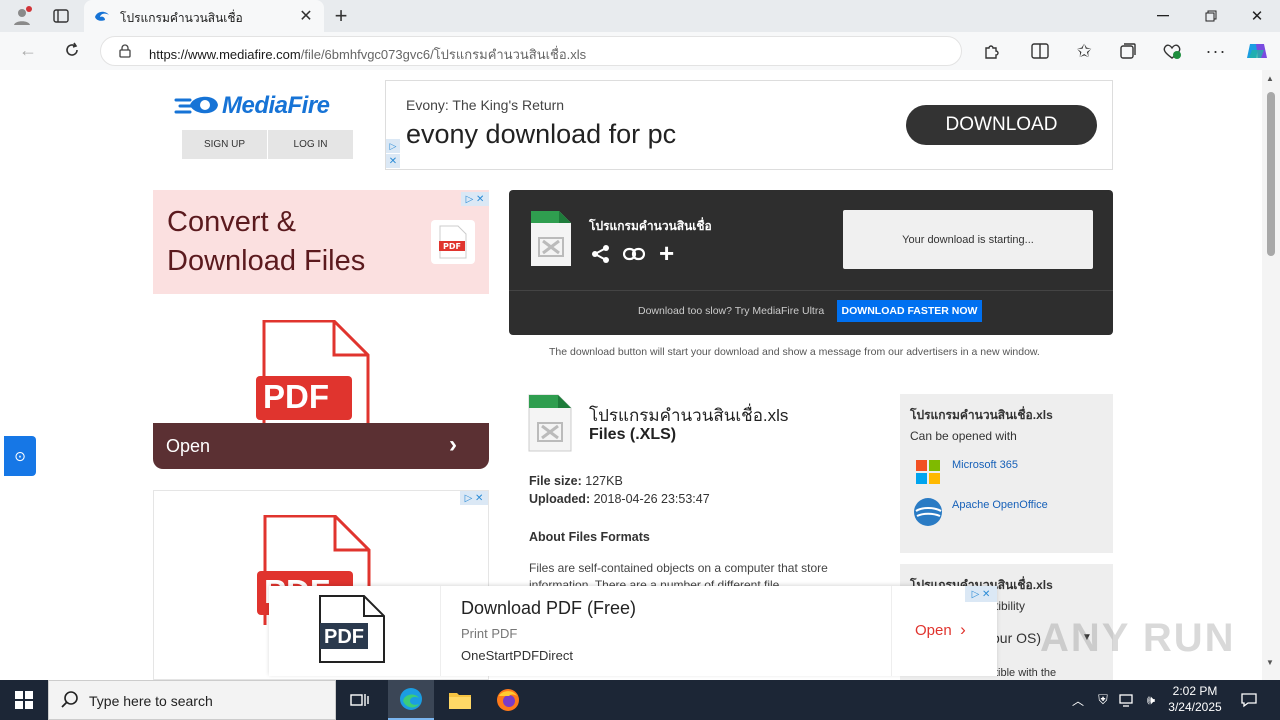 The width and height of the screenshot is (1280, 720). Describe the element at coordinates (619, 499) in the screenshot. I see `uploaded-row: Uploaded: 2018-04-26 23:53:47` at that location.